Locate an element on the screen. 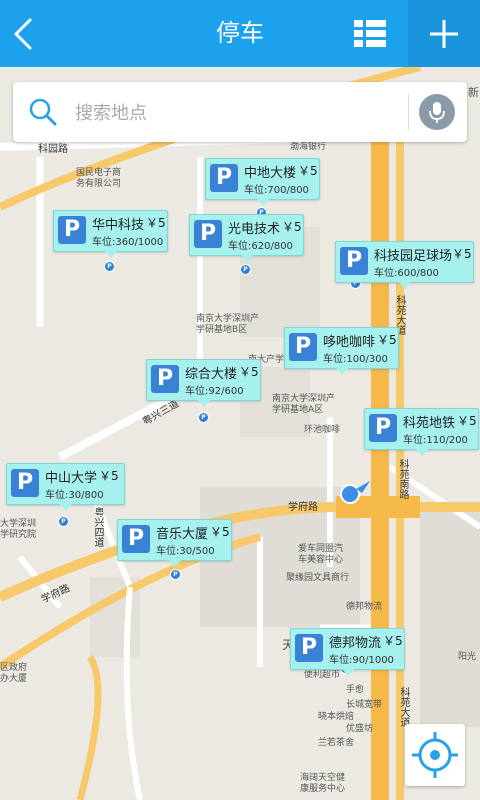  parking-name: 中地大楼 is located at coordinates (270, 173).